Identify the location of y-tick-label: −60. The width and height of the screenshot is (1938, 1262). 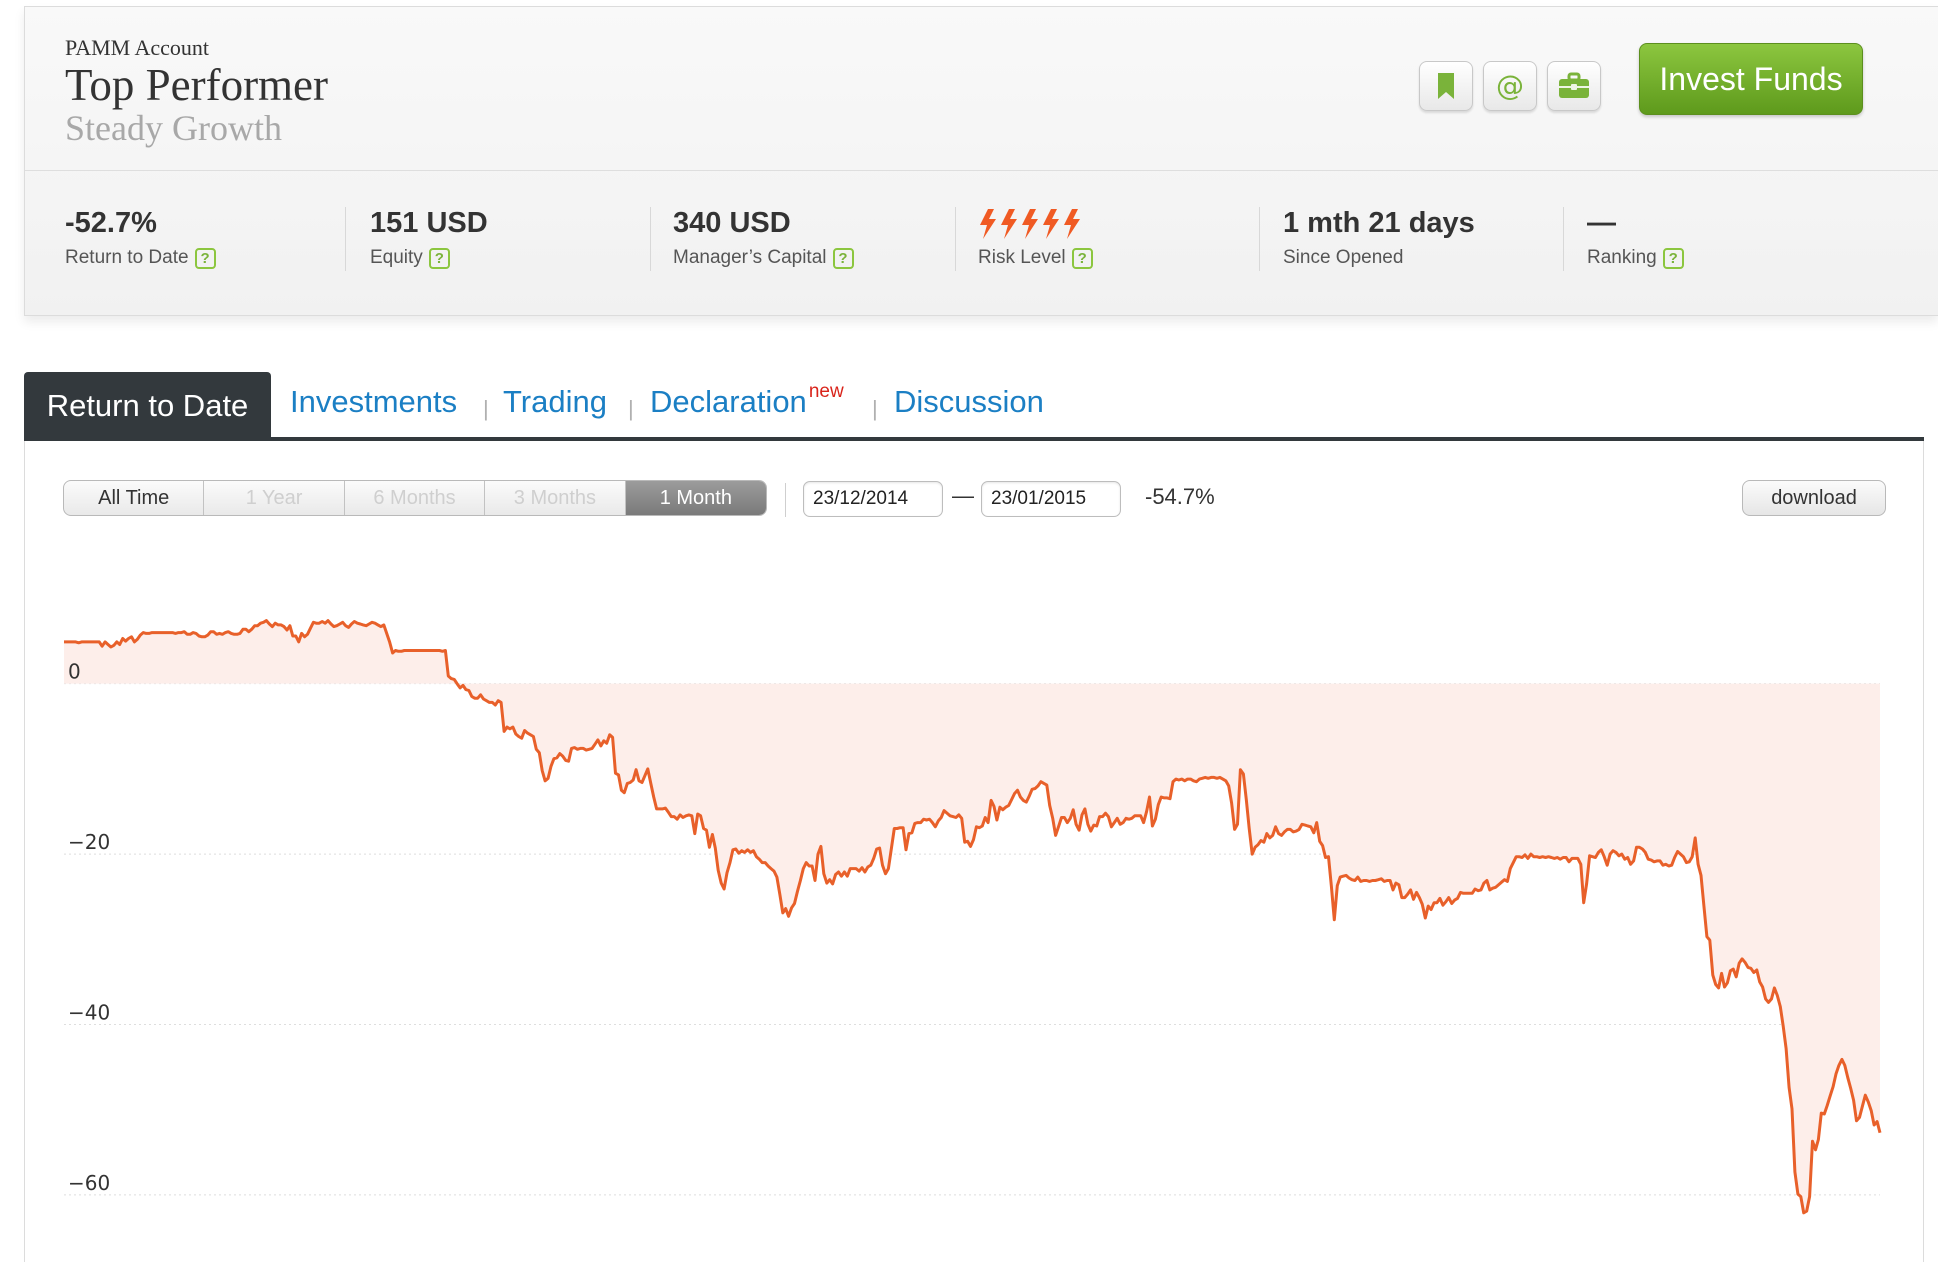
(89, 1183).